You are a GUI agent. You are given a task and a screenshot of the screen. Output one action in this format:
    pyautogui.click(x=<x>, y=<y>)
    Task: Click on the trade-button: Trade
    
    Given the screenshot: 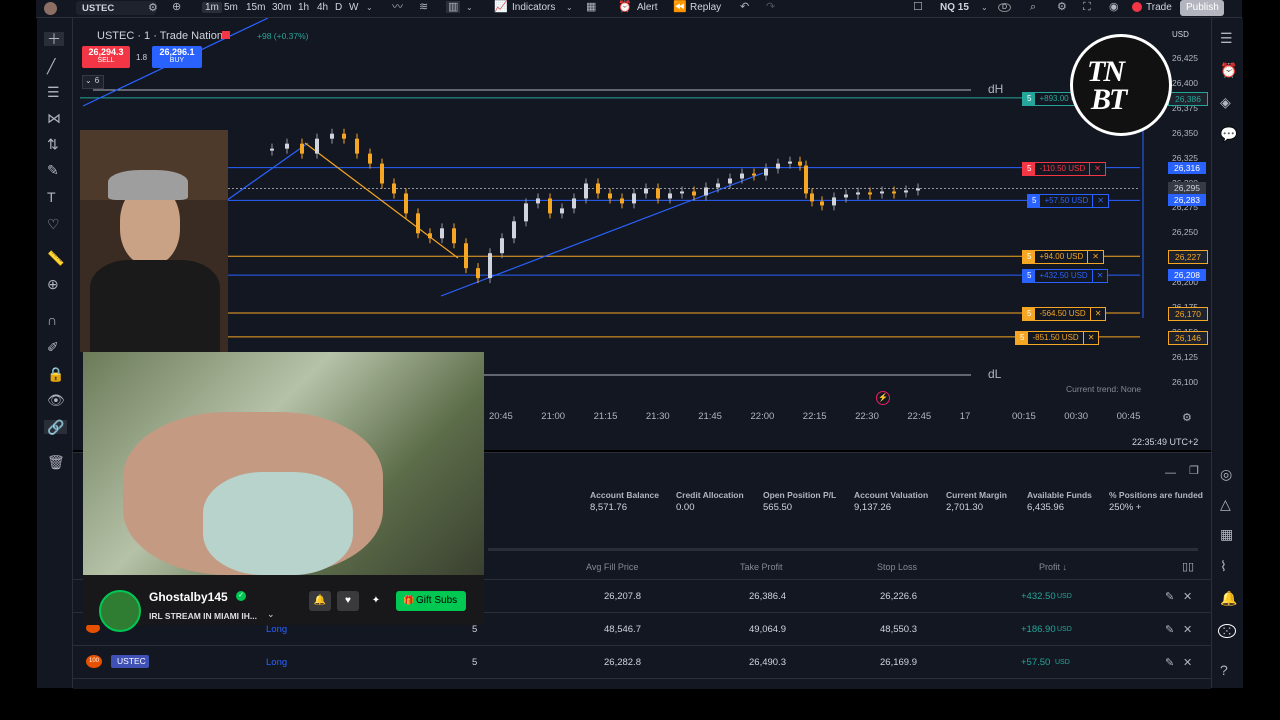 What is the action you would take?
    pyautogui.click(x=1159, y=7)
    